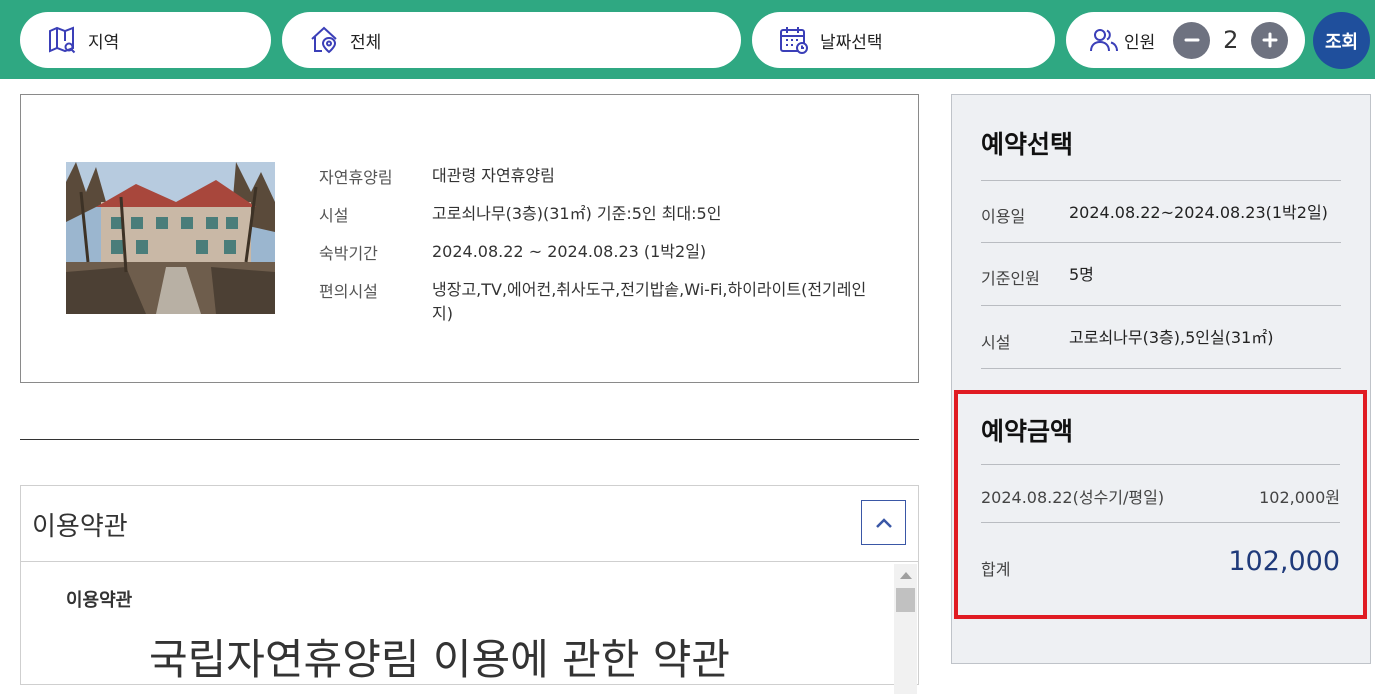  I want to click on people-selector: 인원 2, so click(1185, 40).